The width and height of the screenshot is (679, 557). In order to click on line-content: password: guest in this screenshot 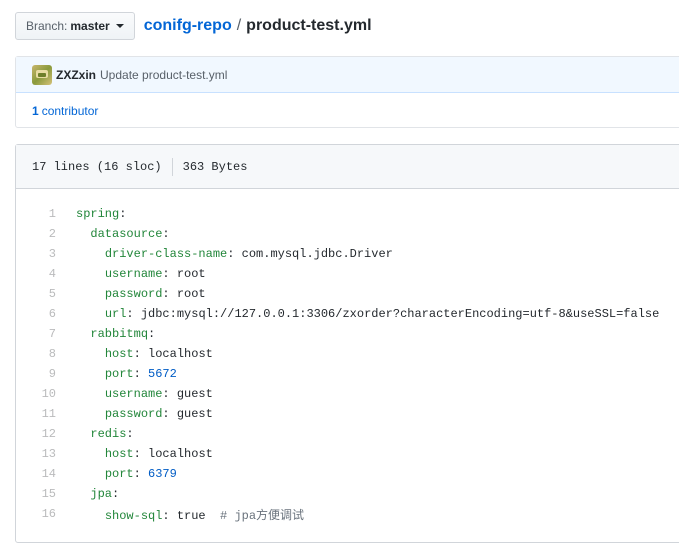, I will do `click(134, 414)`.